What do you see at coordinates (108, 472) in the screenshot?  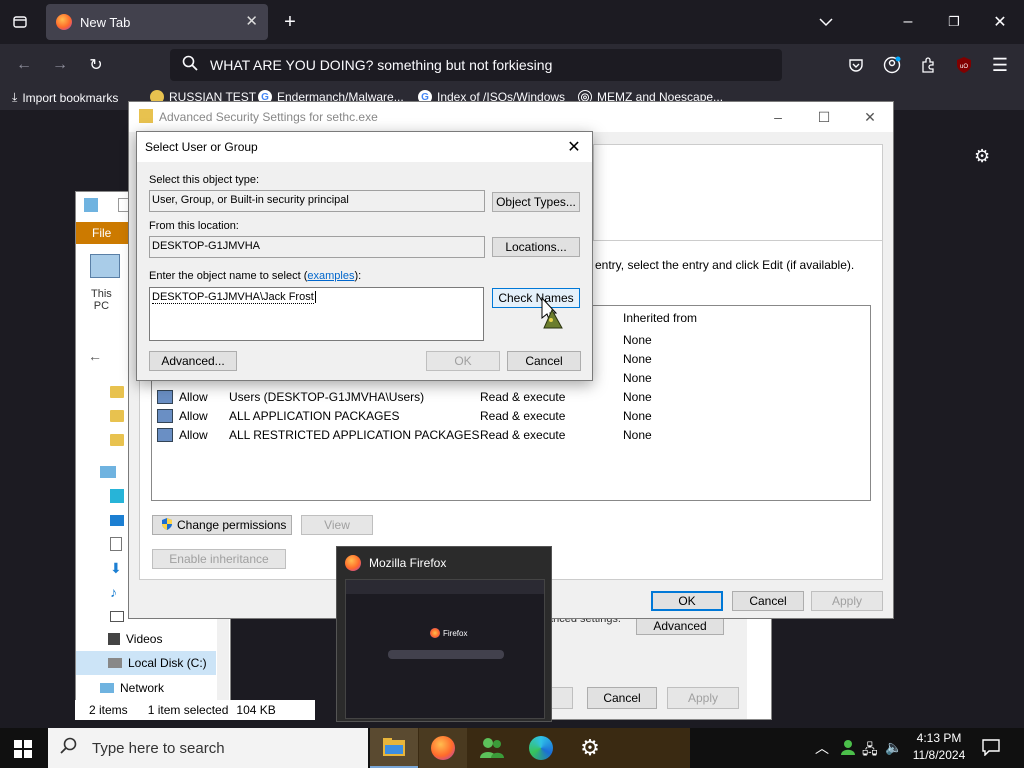 I see `monitor-icon` at bounding box center [108, 472].